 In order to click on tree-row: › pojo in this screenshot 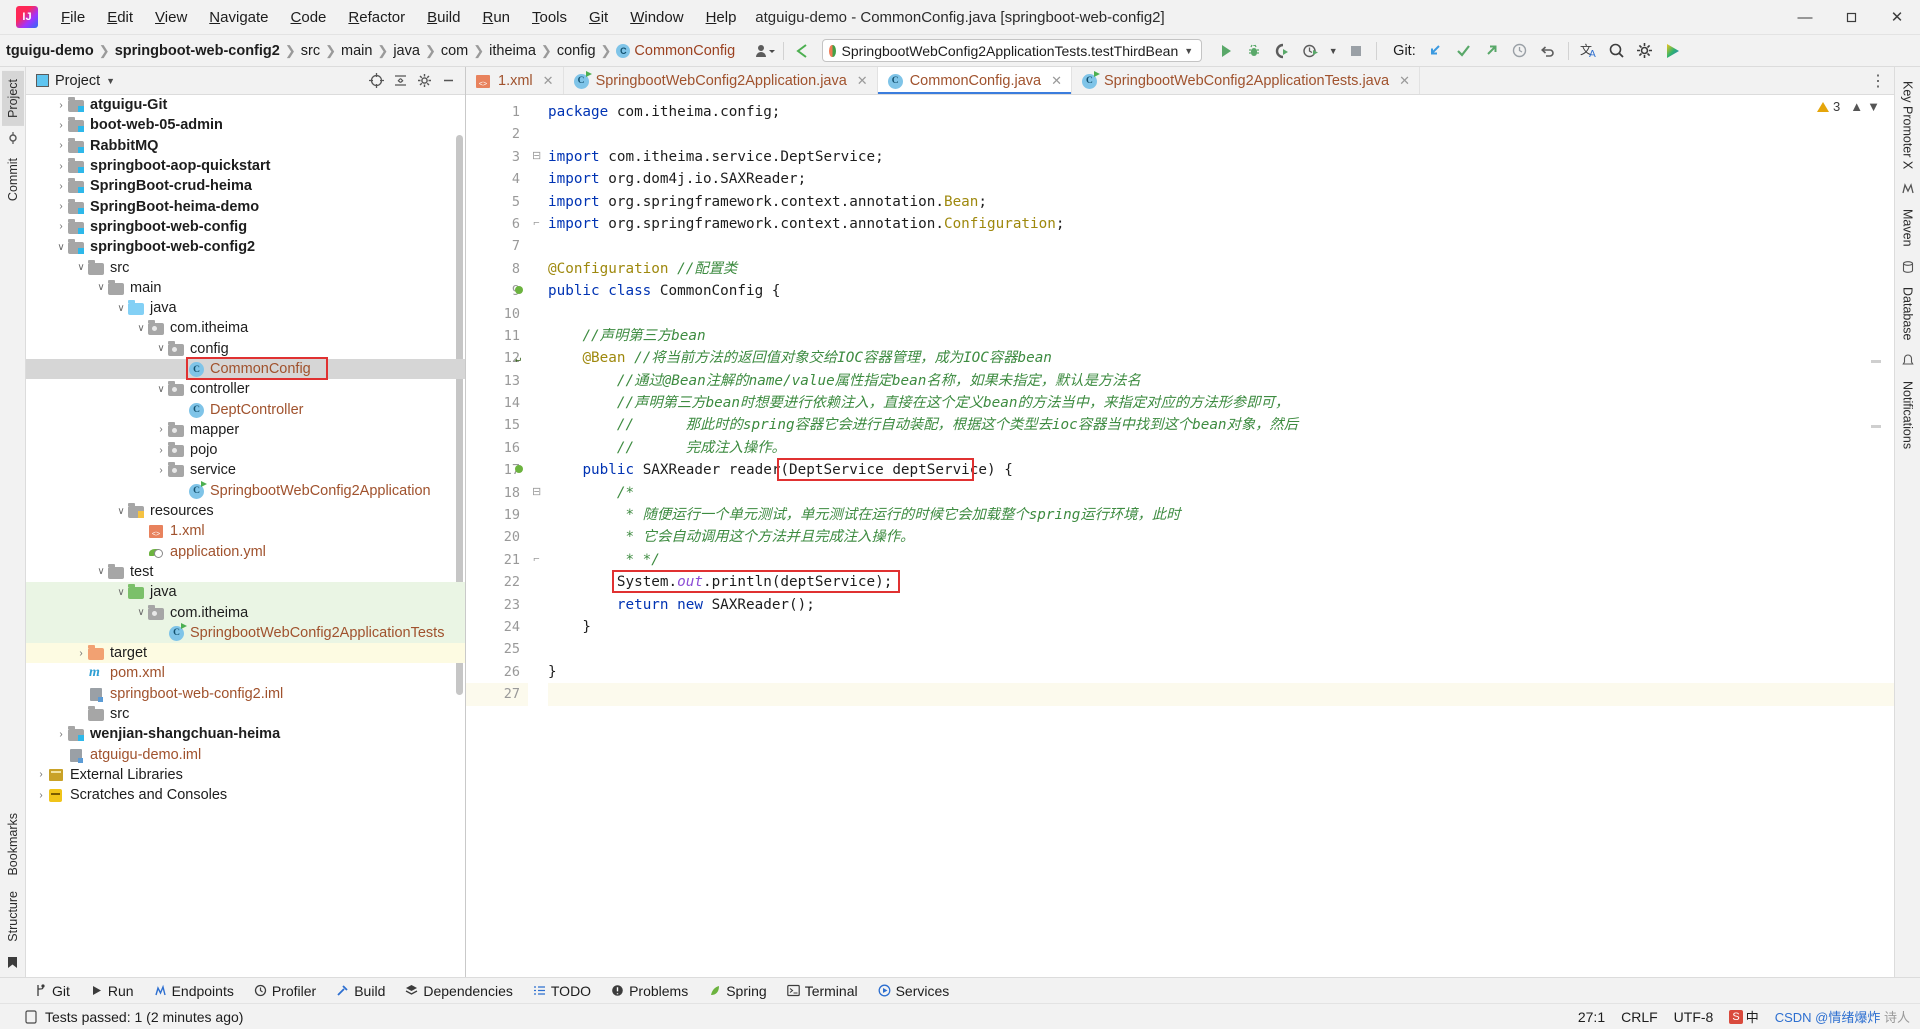, I will do `click(245, 450)`.